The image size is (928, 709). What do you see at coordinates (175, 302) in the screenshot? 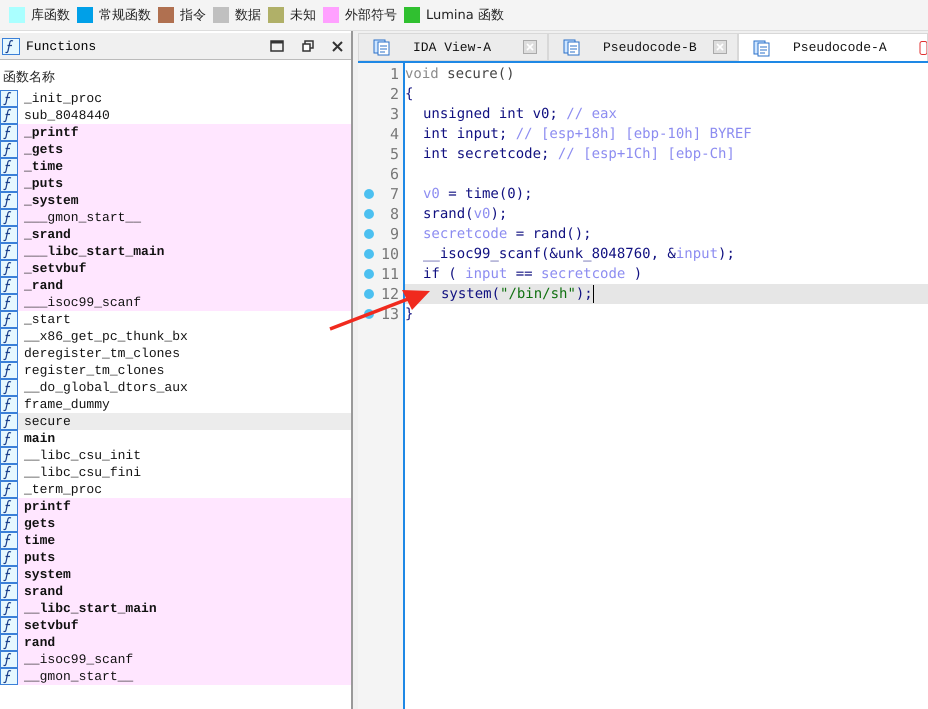
I see `function-row: ___isoc99_scanf` at bounding box center [175, 302].